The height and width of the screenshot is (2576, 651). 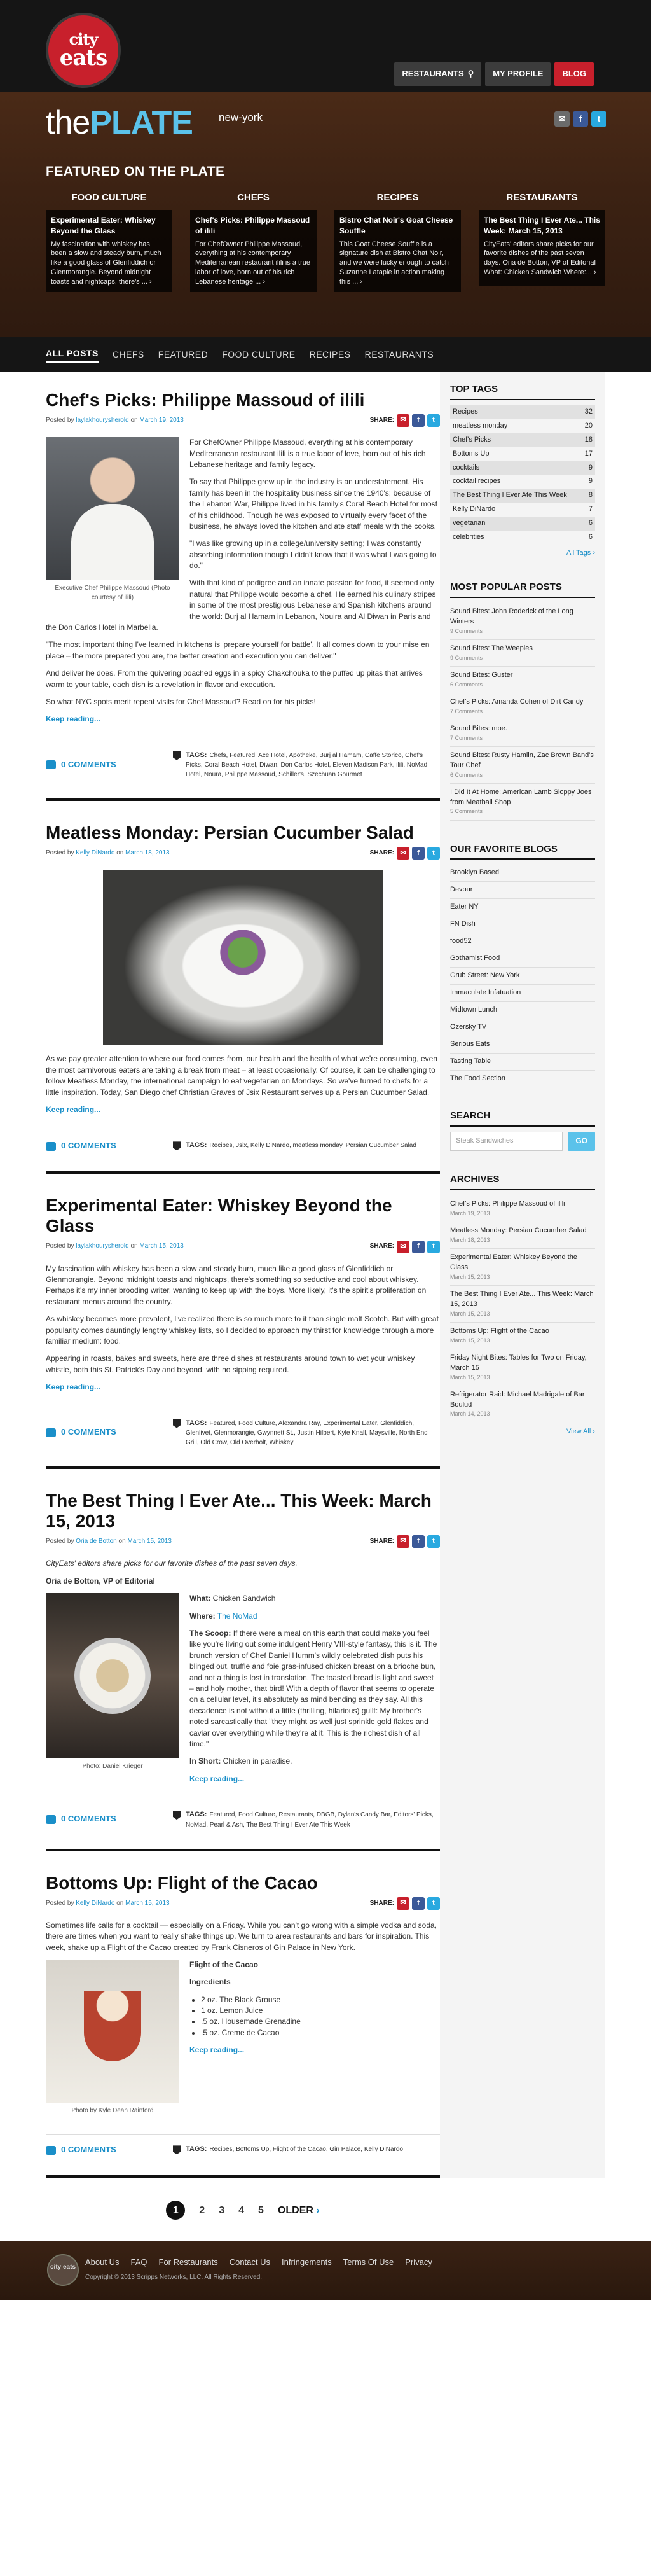 What do you see at coordinates (261, 2210) in the screenshot?
I see `page-5: 5` at bounding box center [261, 2210].